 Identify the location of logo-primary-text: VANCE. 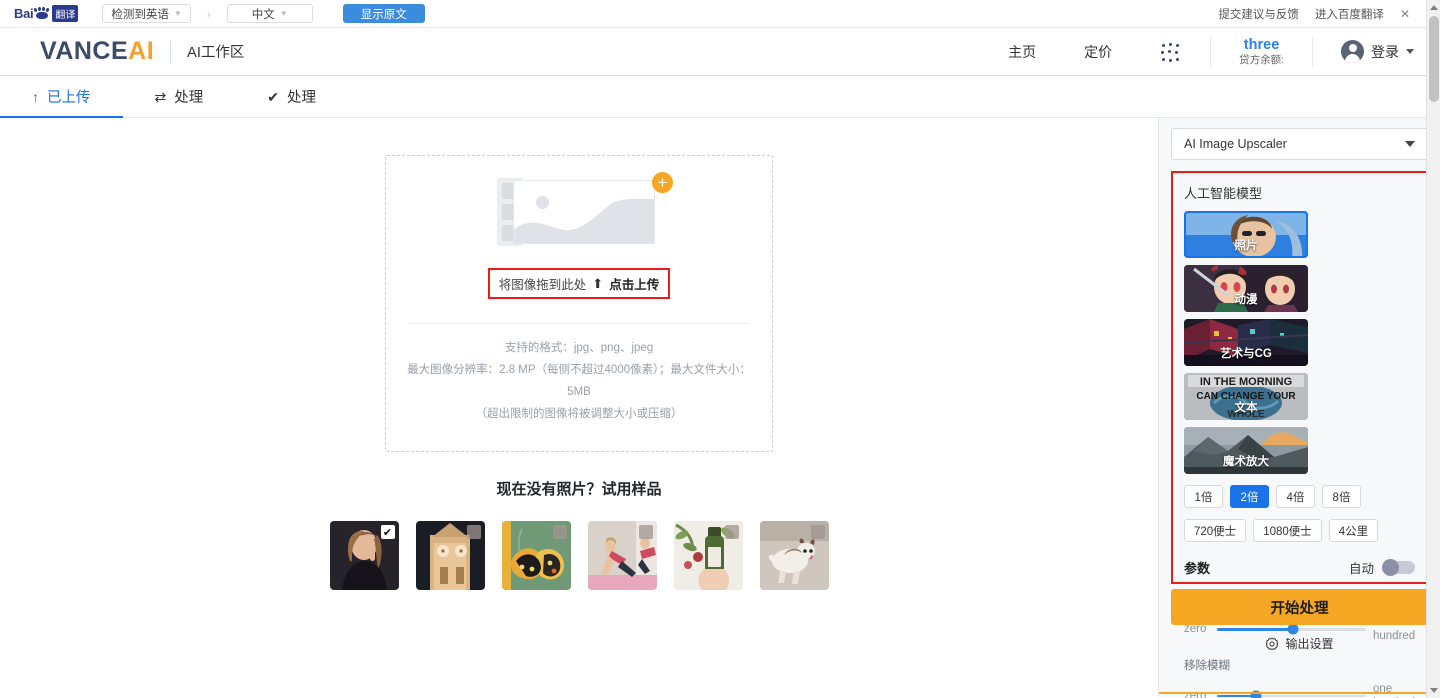
(84, 51).